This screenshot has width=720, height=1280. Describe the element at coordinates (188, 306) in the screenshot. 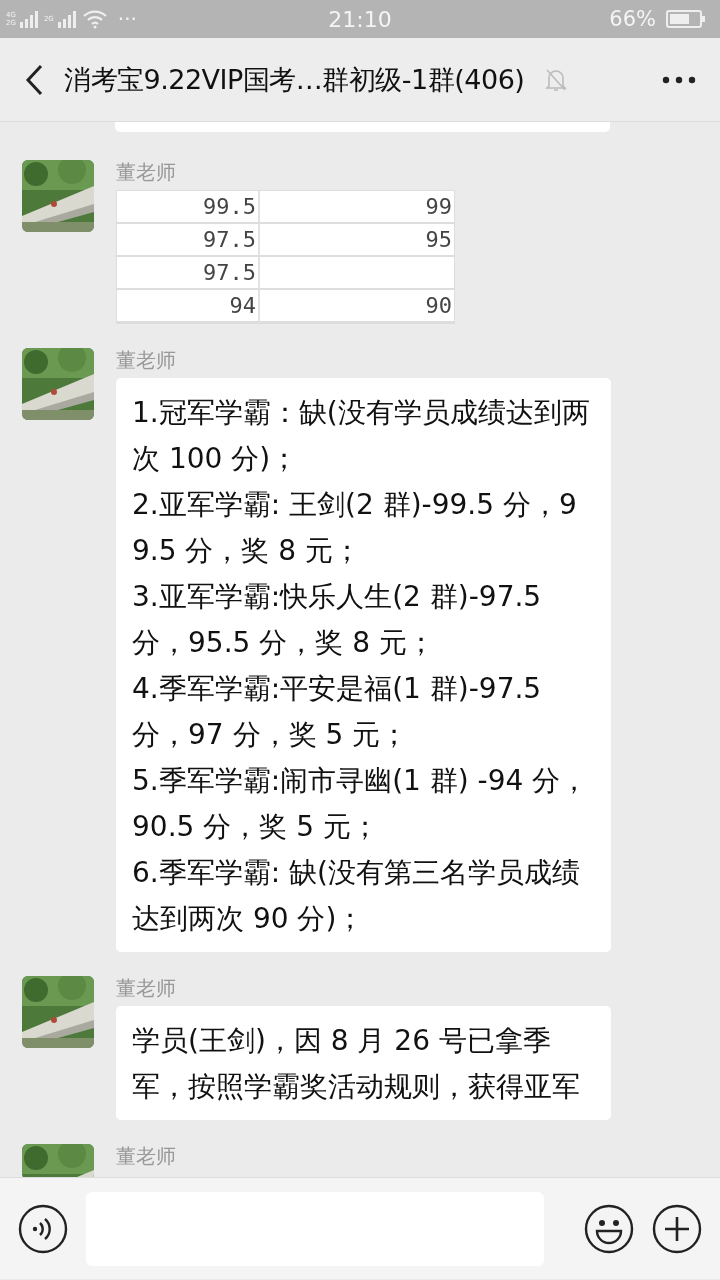

I see `table-cell: 94` at that location.